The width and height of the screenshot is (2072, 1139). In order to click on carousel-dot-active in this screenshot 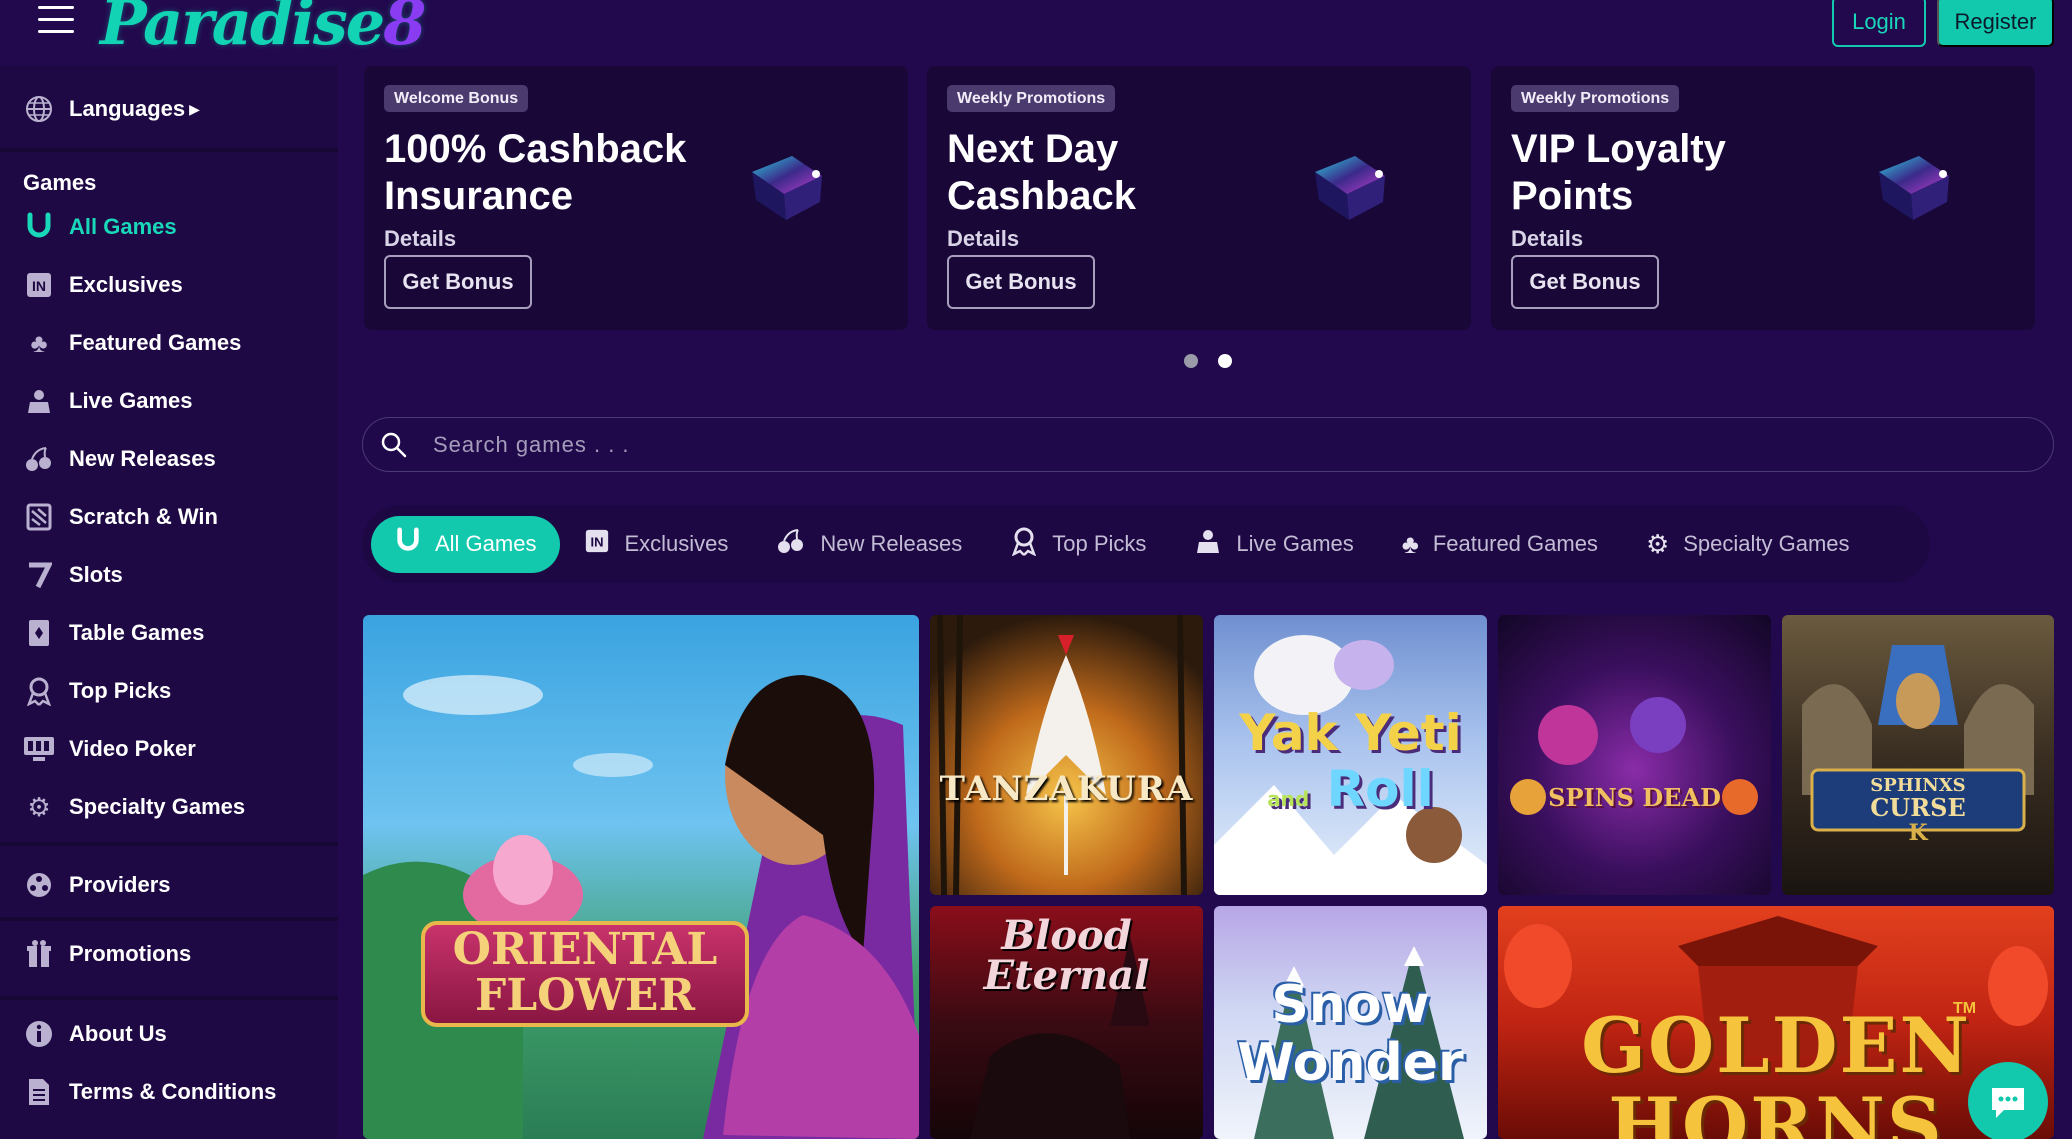, I will do `click(1225, 361)`.